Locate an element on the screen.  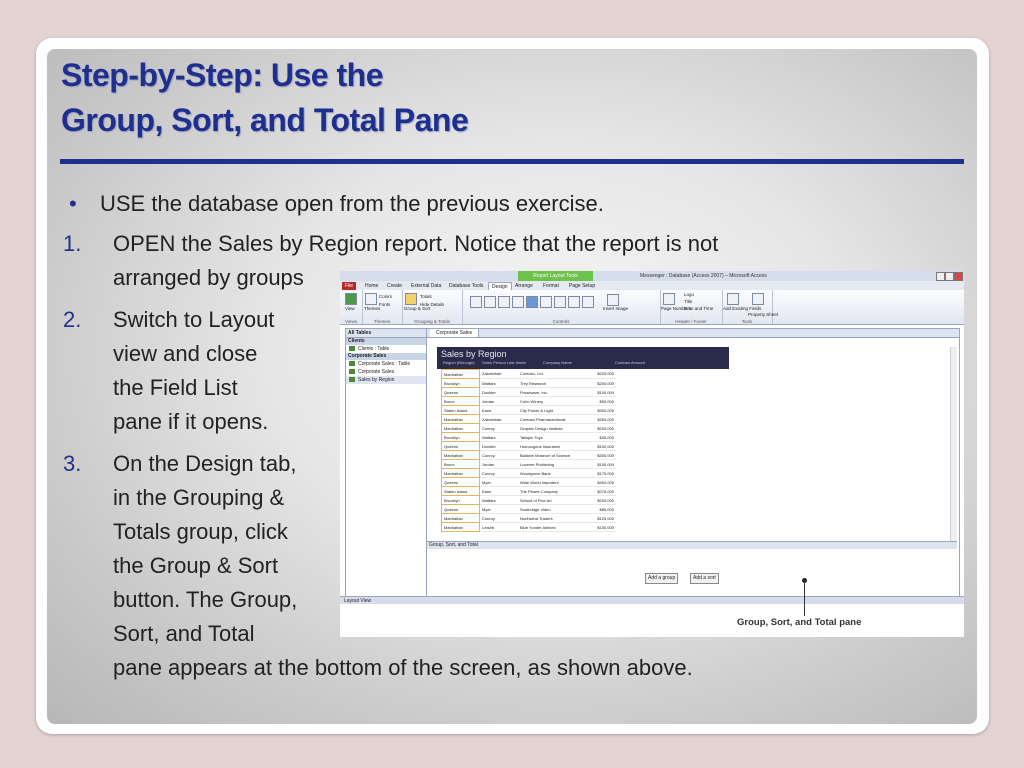
add-fields-icon is located at coordinates (733, 299).